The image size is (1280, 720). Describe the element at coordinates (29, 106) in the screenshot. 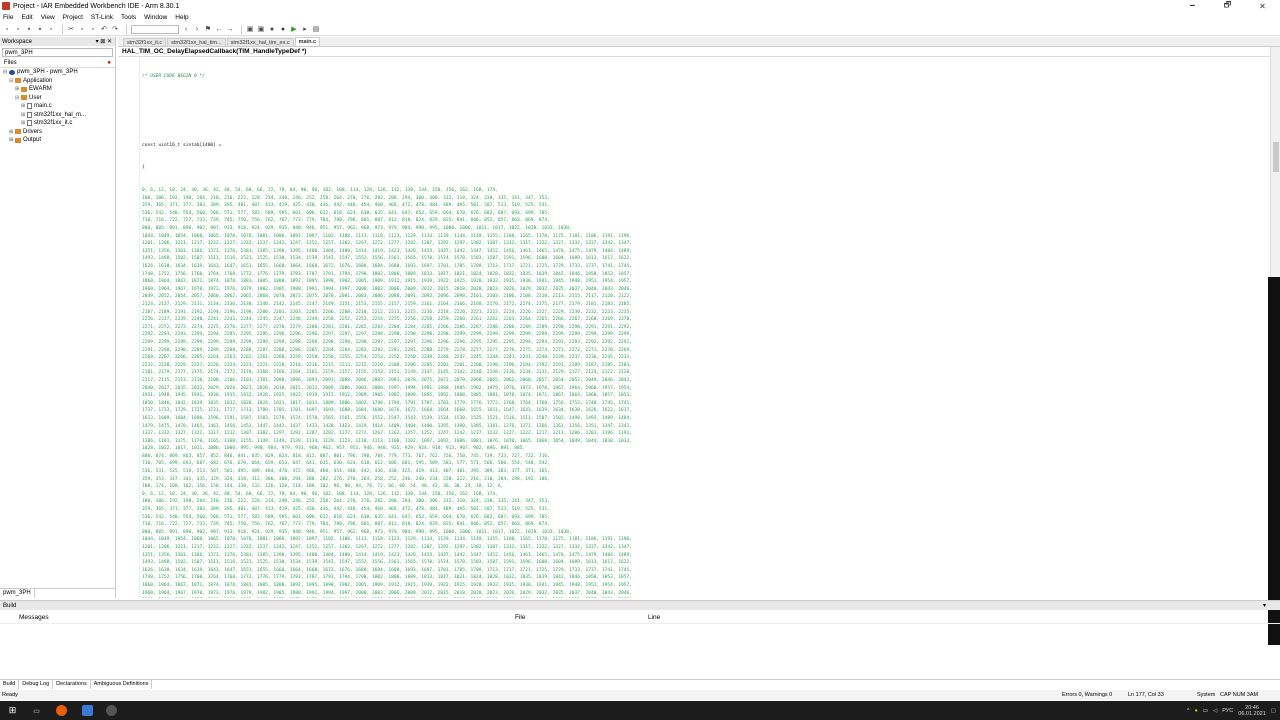

I see `file-icon` at that location.